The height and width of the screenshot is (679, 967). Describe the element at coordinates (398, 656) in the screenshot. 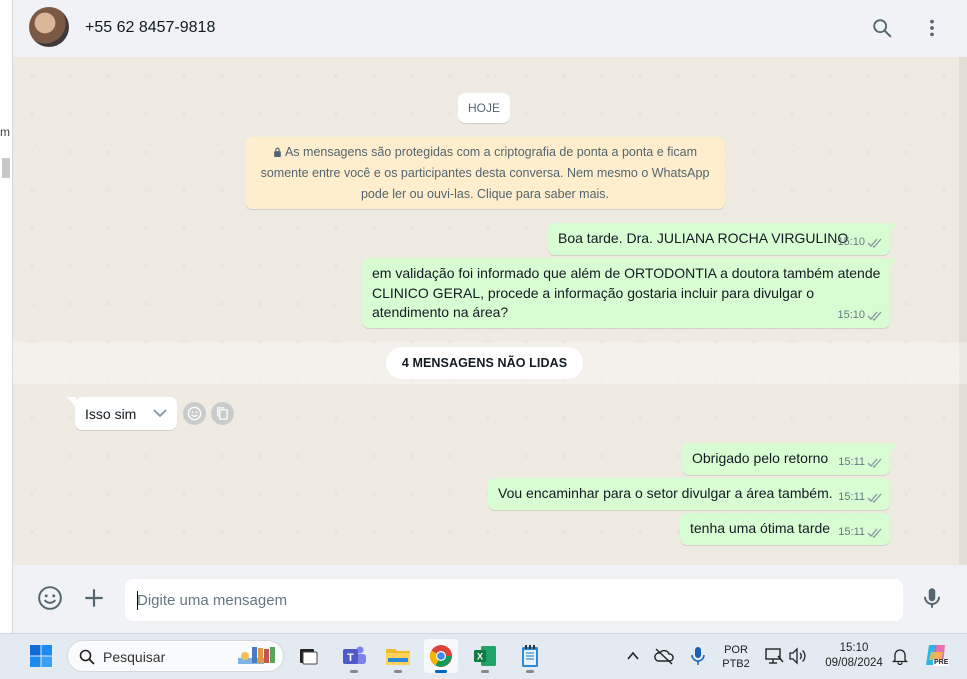

I see `file-explorer-icon` at that location.